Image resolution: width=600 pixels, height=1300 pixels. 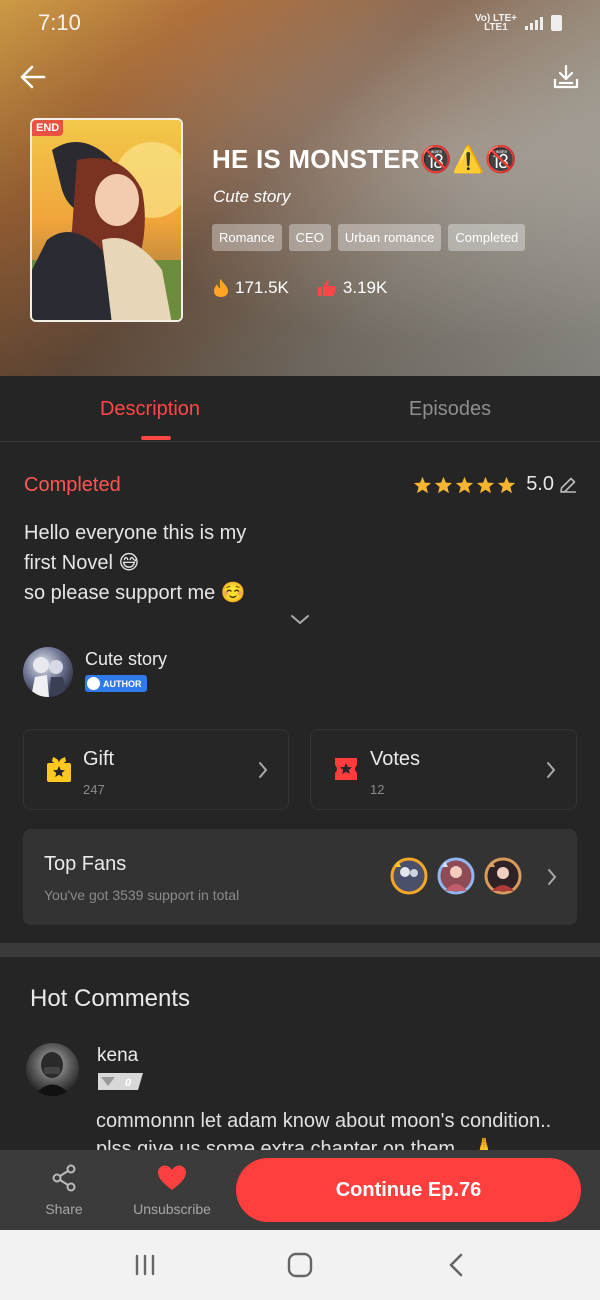 What do you see at coordinates (300, 23) in the screenshot?
I see `status-bar: 7:10 Vo) LTE+ LTE1` at bounding box center [300, 23].